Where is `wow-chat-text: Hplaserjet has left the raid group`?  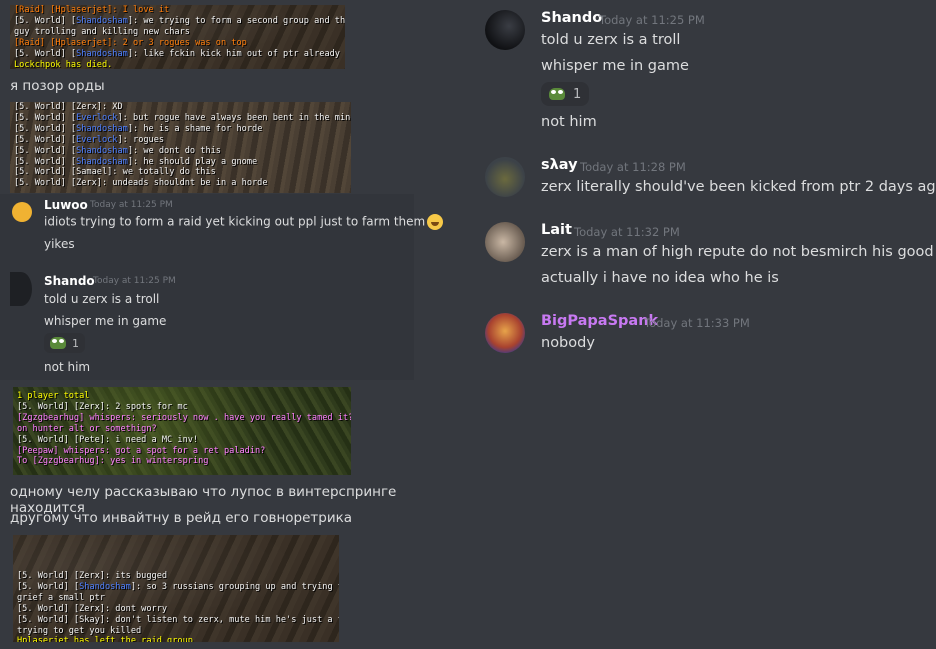 wow-chat-text: Hplaserjet has left the raid group is located at coordinates (105, 639).